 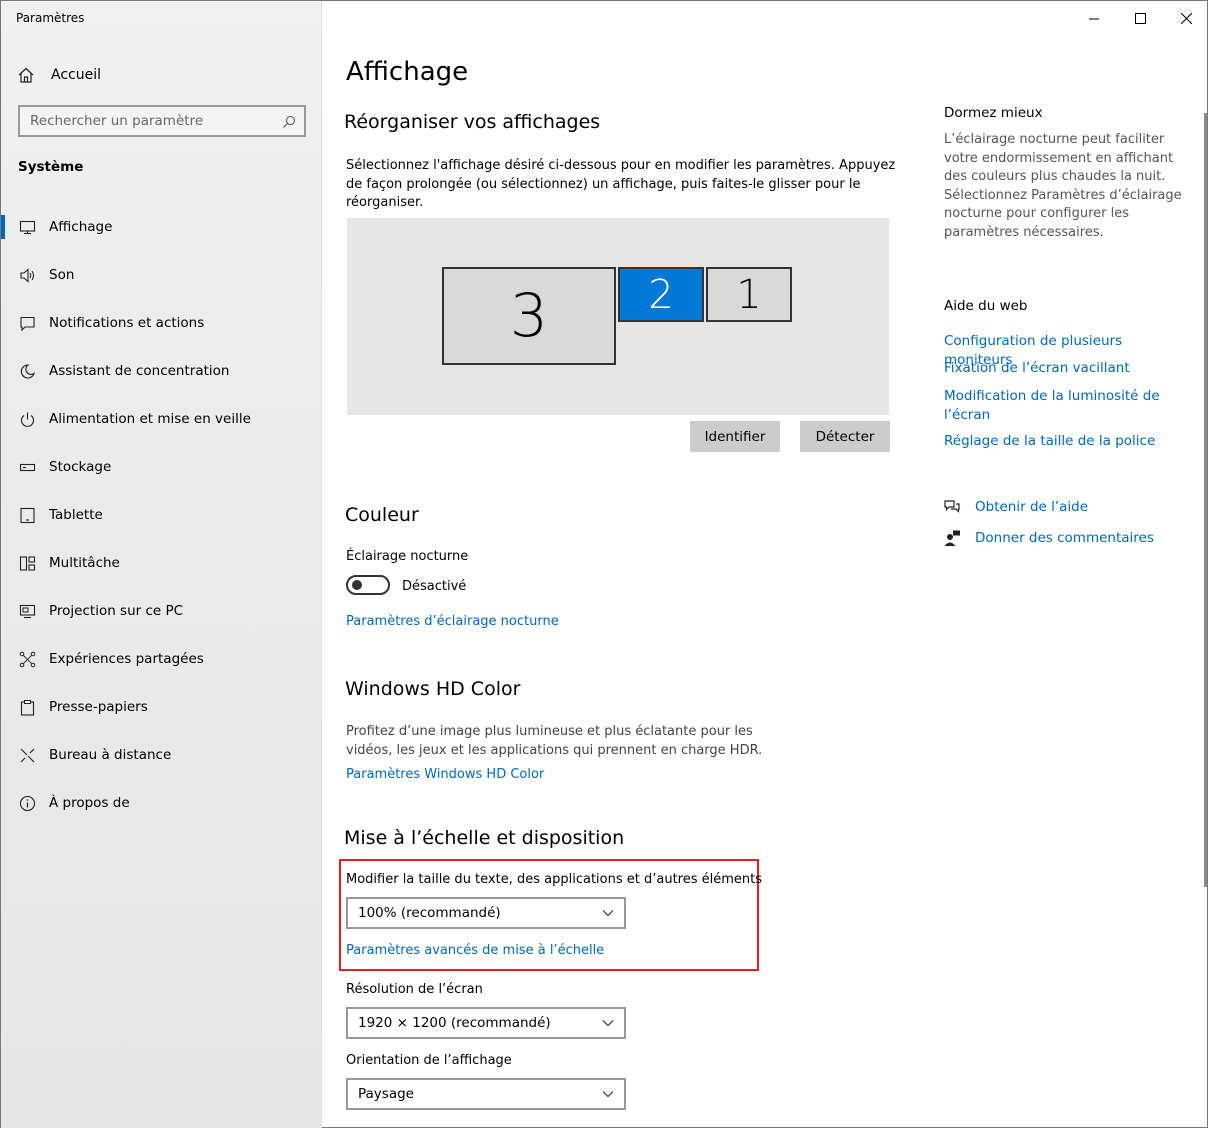 What do you see at coordinates (27, 563) in the screenshot?
I see `multitask-icon` at bounding box center [27, 563].